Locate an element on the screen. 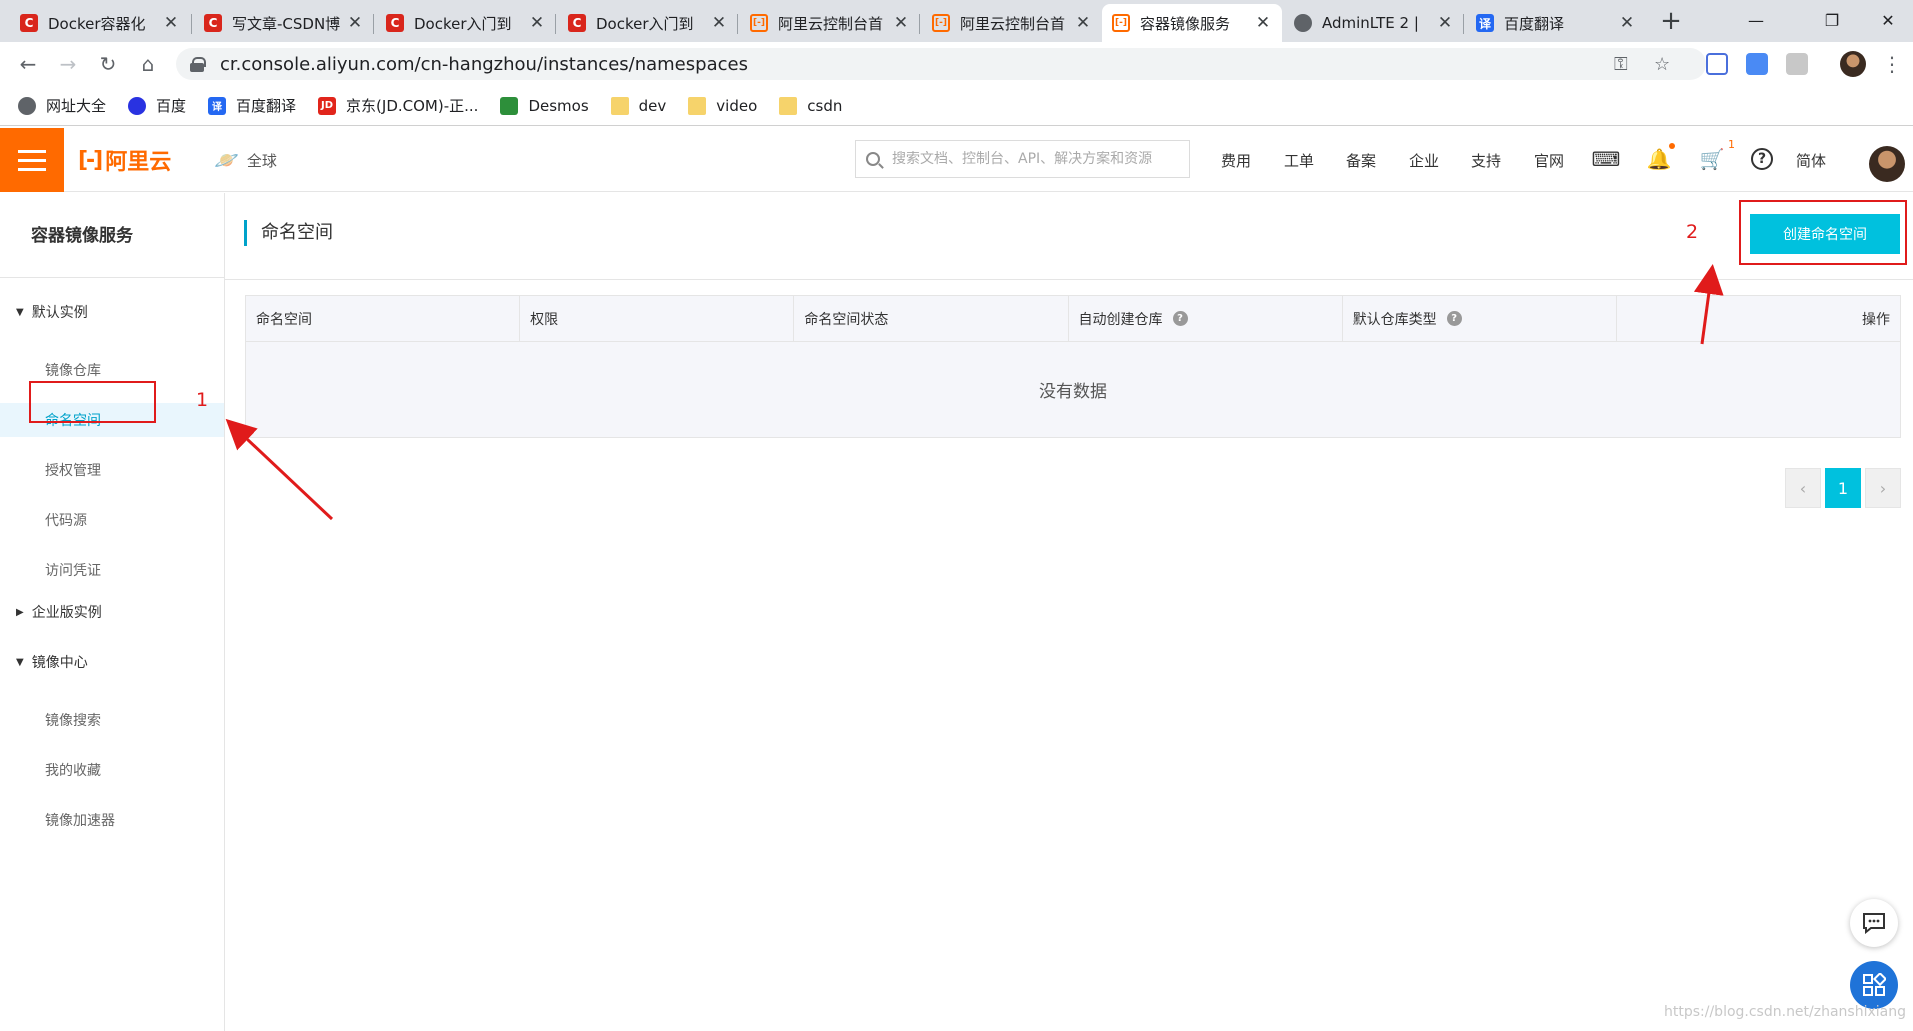 The height and width of the screenshot is (1031, 1913). bookmark-item: 百度 is located at coordinates (157, 105).